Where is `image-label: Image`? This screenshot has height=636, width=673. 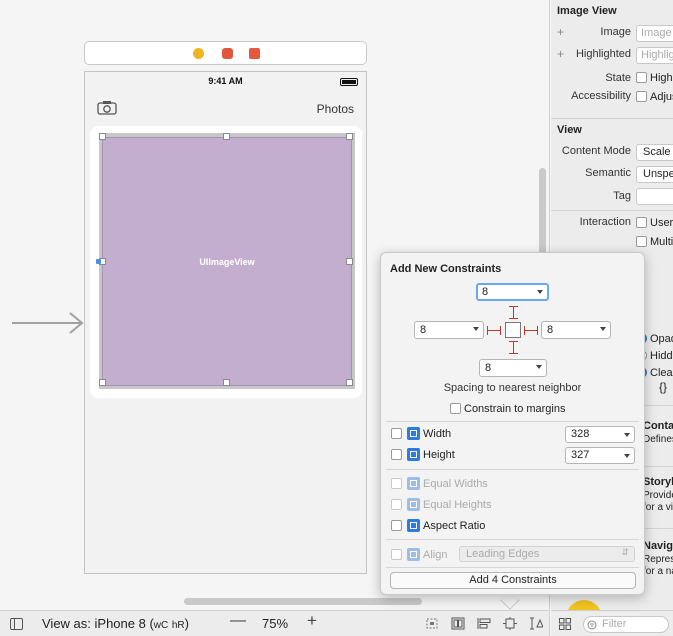 image-label: Image is located at coordinates (615, 32).